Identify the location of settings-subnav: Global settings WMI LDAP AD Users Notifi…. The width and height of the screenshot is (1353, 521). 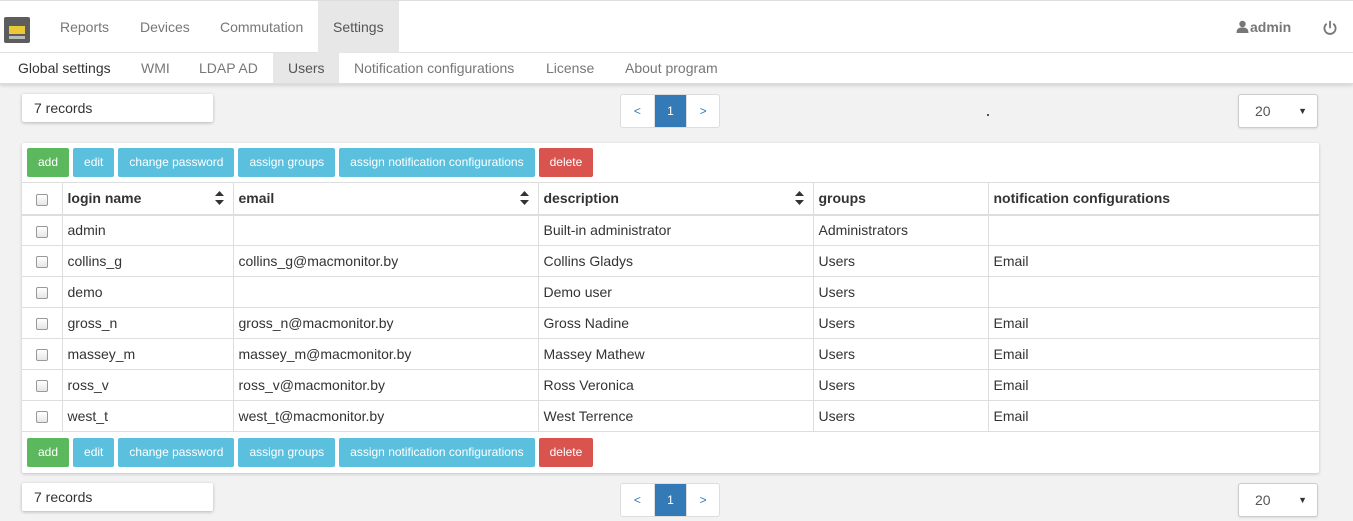
(676, 68).